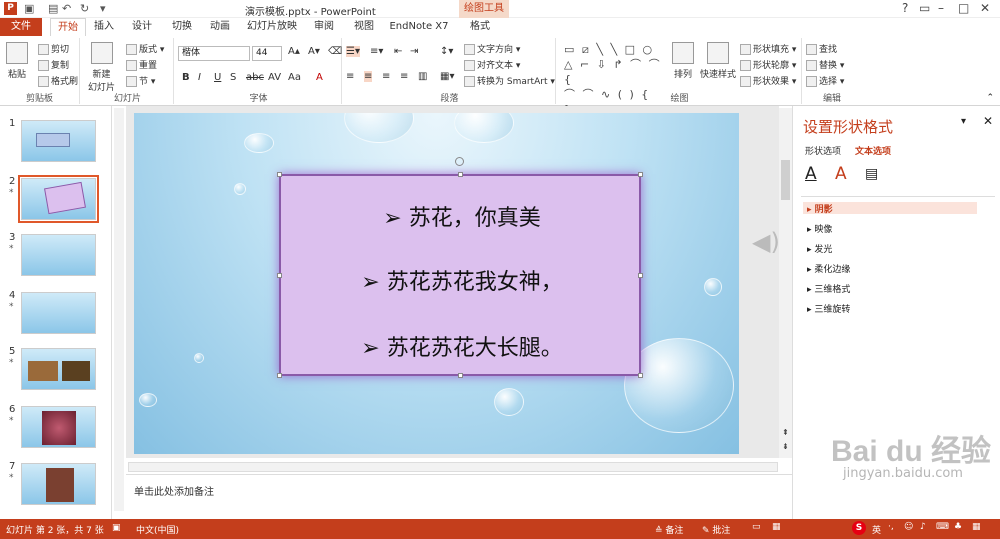 This screenshot has width=1000, height=539. What do you see at coordinates (785, 180) in the screenshot?
I see `scrollbar-thumb` at bounding box center [785, 180].